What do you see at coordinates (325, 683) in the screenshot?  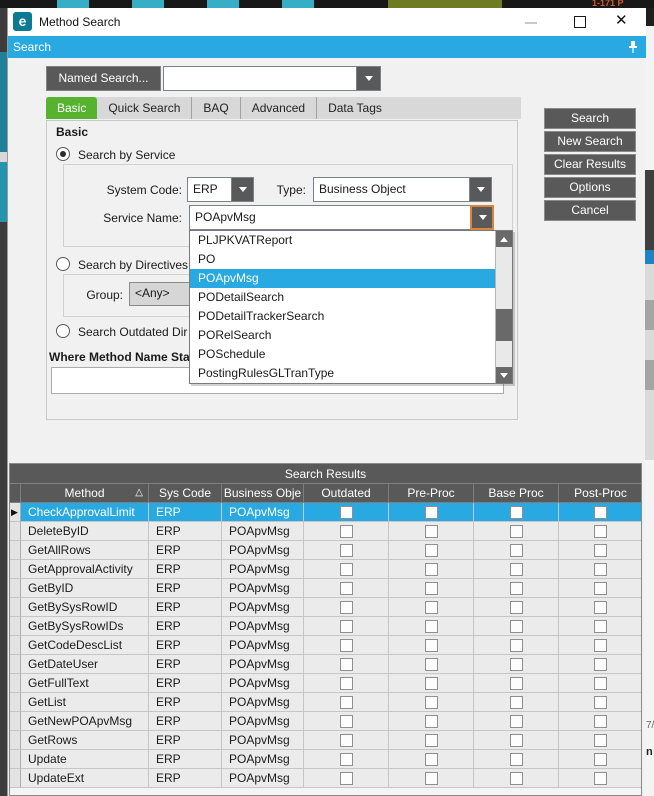 I see `table-row: GetFullText ERP POApvMsg` at bounding box center [325, 683].